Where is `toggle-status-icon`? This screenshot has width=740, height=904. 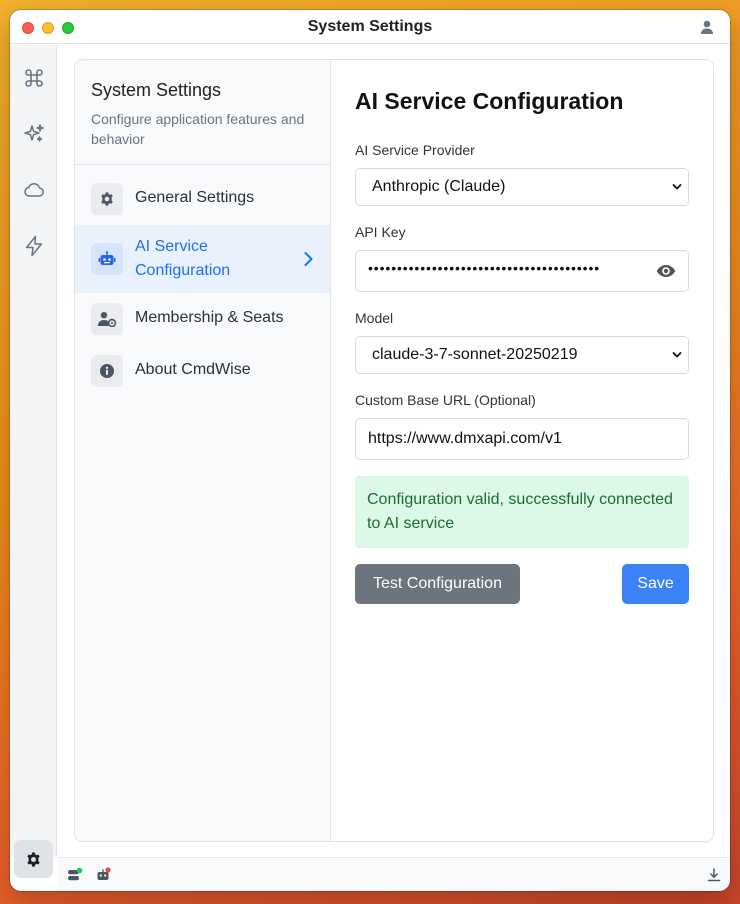
toggle-status-icon is located at coordinates (75, 875).